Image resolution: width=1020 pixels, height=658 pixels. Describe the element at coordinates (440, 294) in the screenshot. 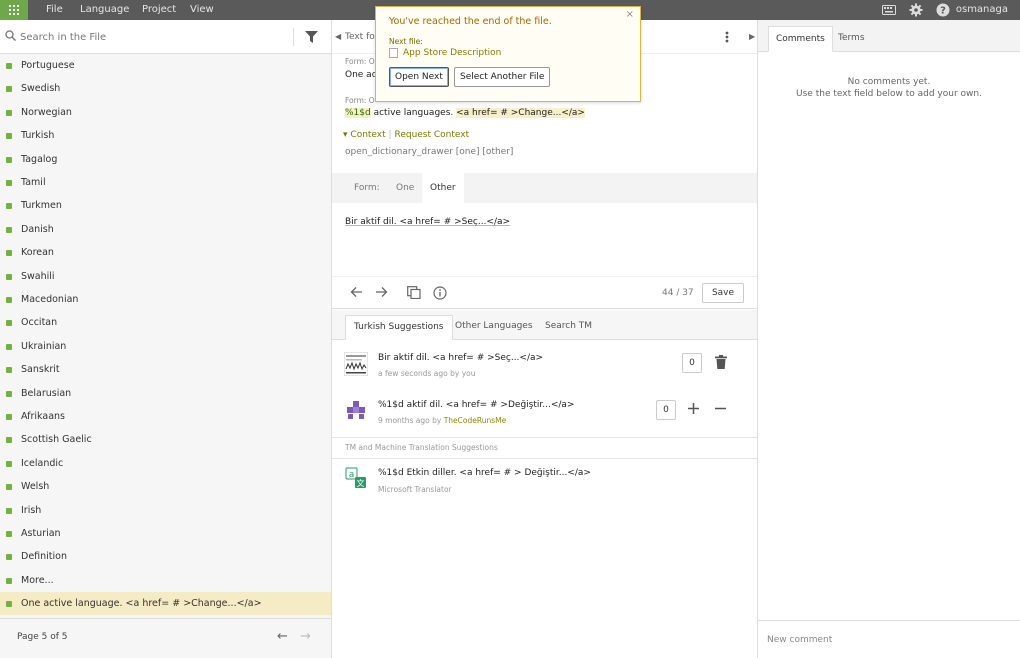

I see `info-icon` at that location.